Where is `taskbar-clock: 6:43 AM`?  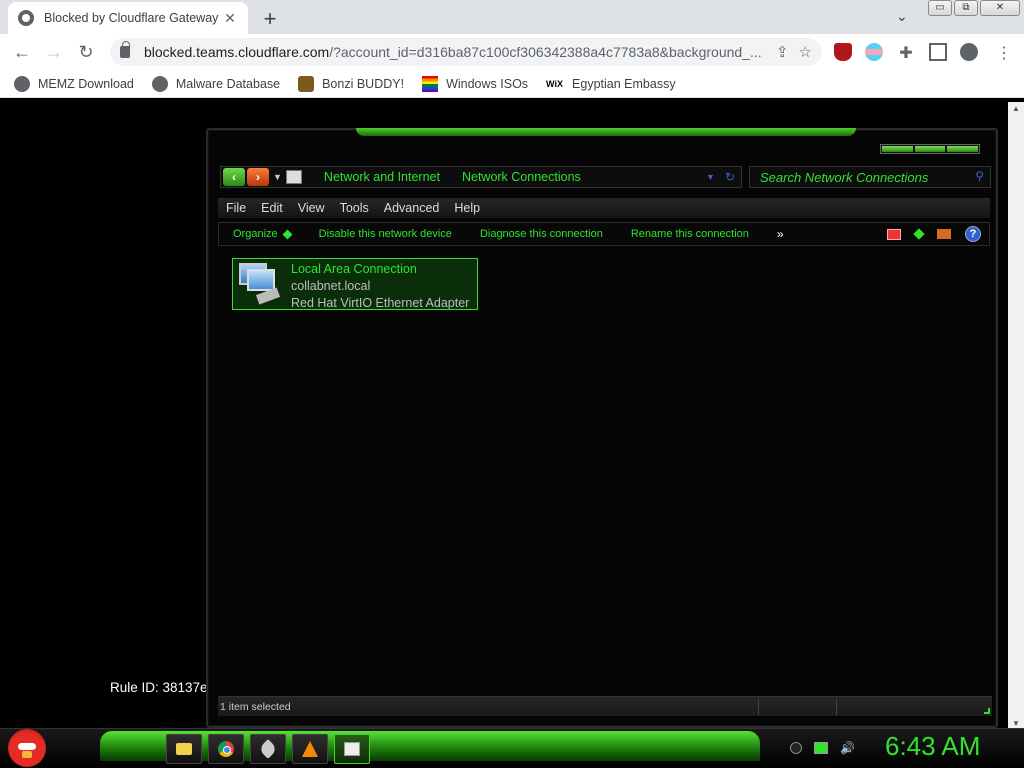
taskbar-clock: 6:43 AM is located at coordinates (932, 746).